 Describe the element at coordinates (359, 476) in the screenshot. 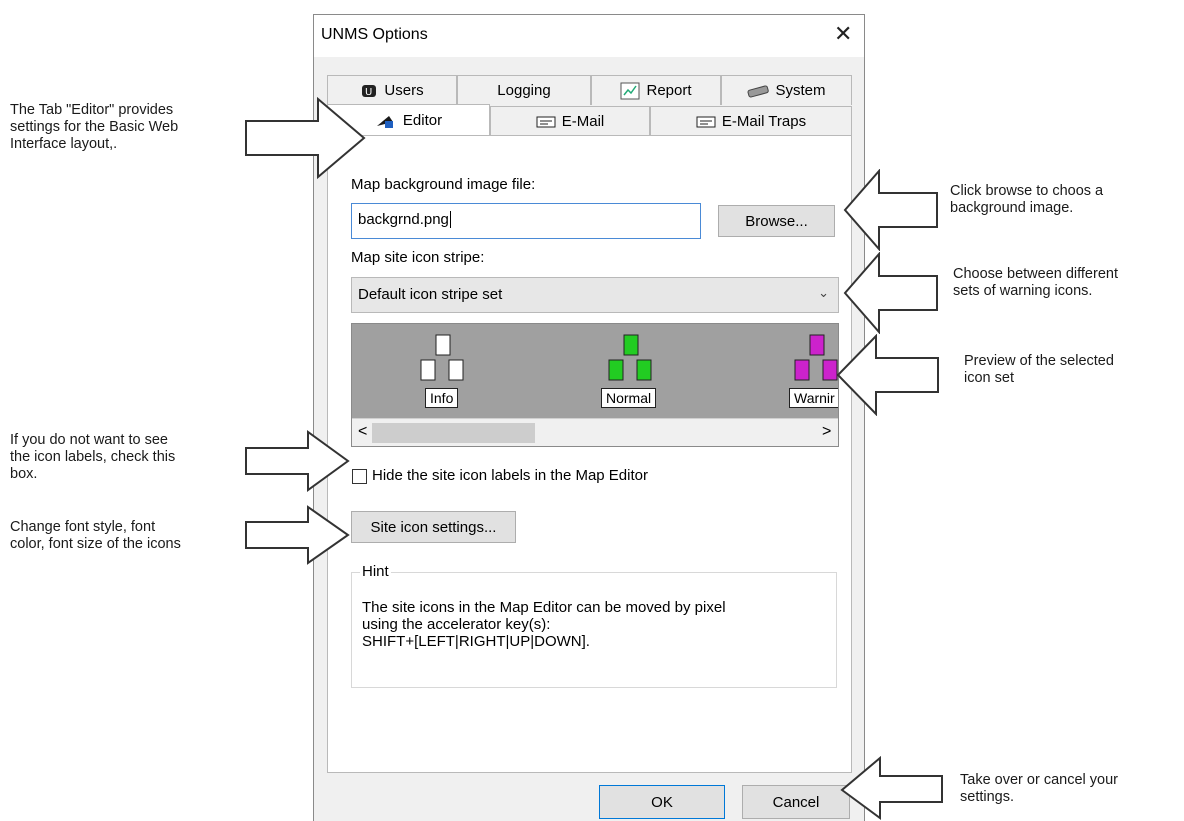

I see `hide-labels-checkbox` at that location.